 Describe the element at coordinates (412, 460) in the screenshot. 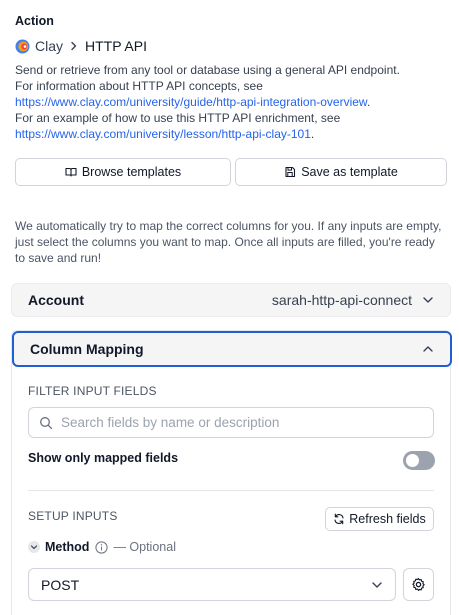

I see `toggle-knob` at that location.